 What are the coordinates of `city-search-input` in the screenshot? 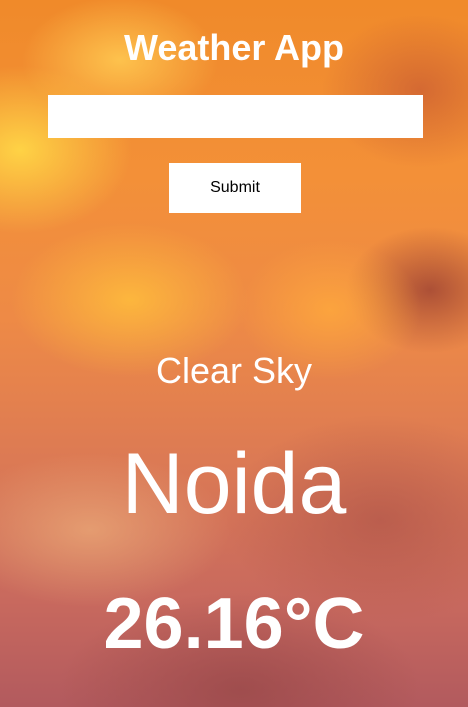 It's located at (235, 116).